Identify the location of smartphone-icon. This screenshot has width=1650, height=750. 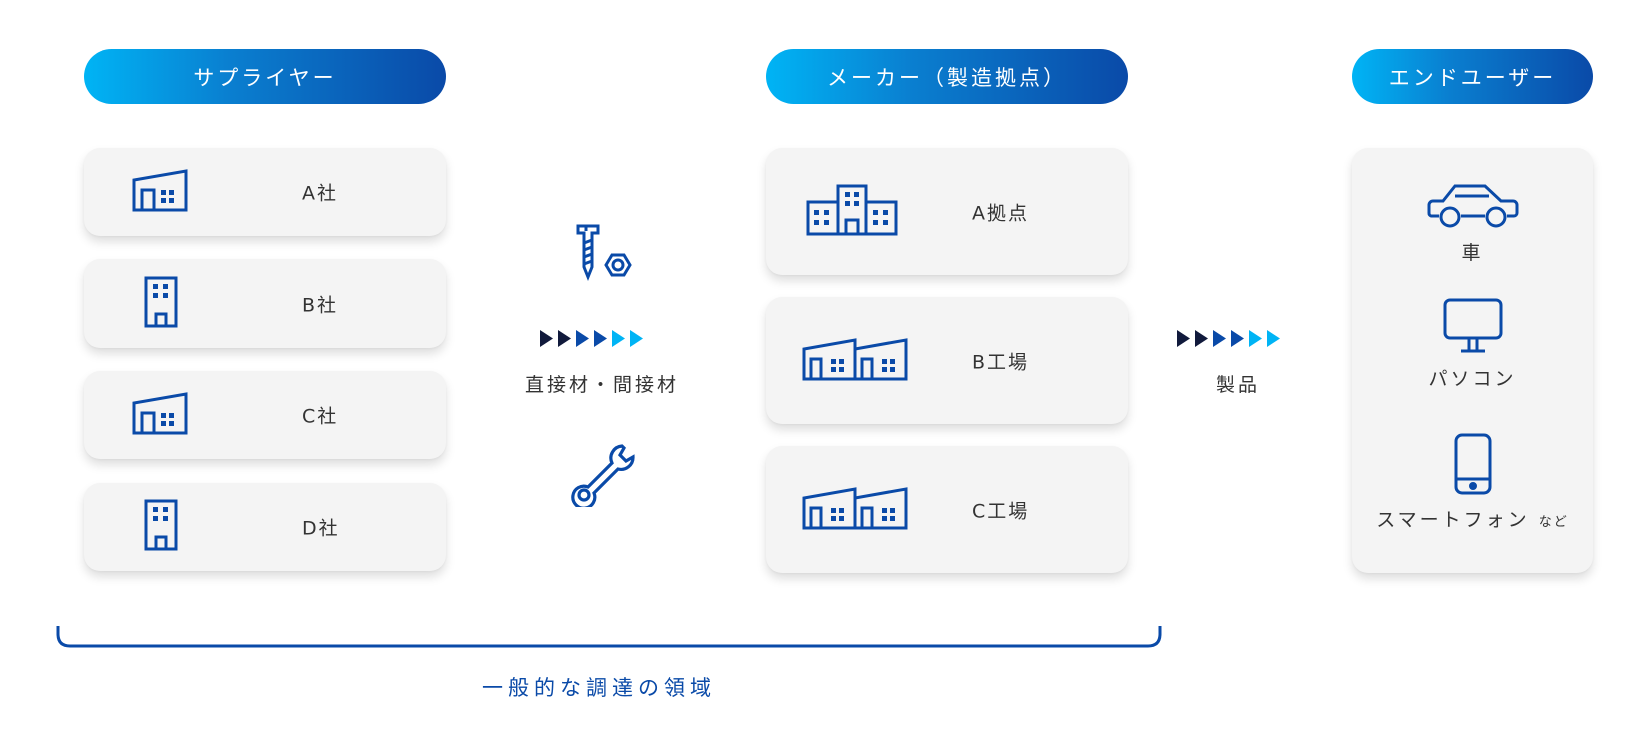
(1472, 464).